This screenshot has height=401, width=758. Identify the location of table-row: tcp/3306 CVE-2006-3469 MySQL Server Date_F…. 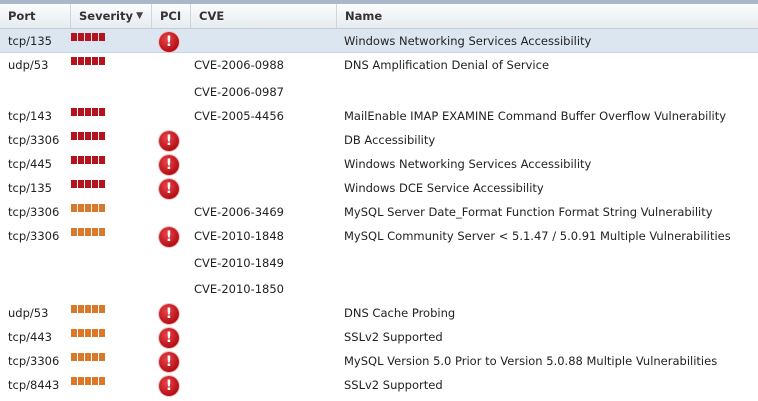
(379, 212).